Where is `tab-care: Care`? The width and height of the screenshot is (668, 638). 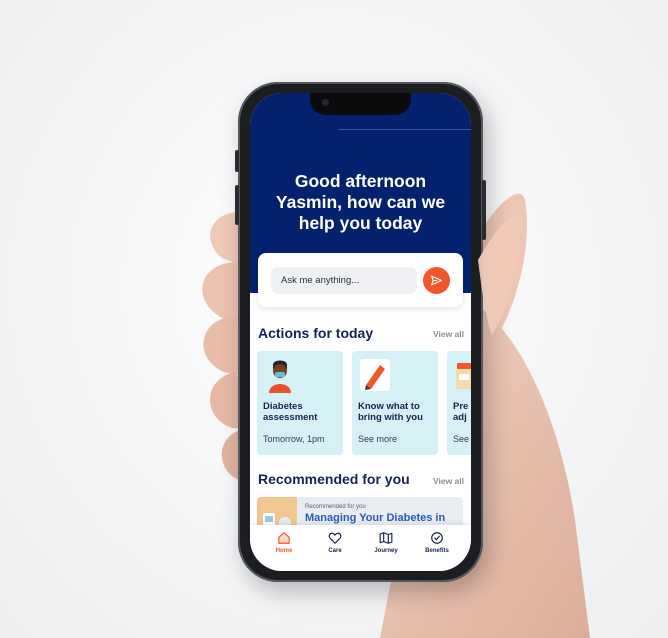
tab-care: Care is located at coordinates (335, 542).